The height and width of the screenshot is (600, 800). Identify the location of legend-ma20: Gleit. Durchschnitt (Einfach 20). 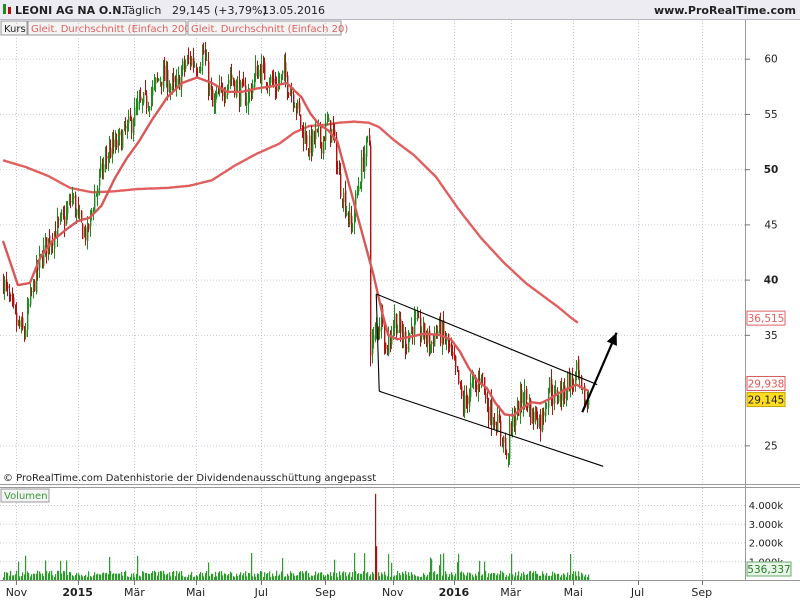
(269, 29).